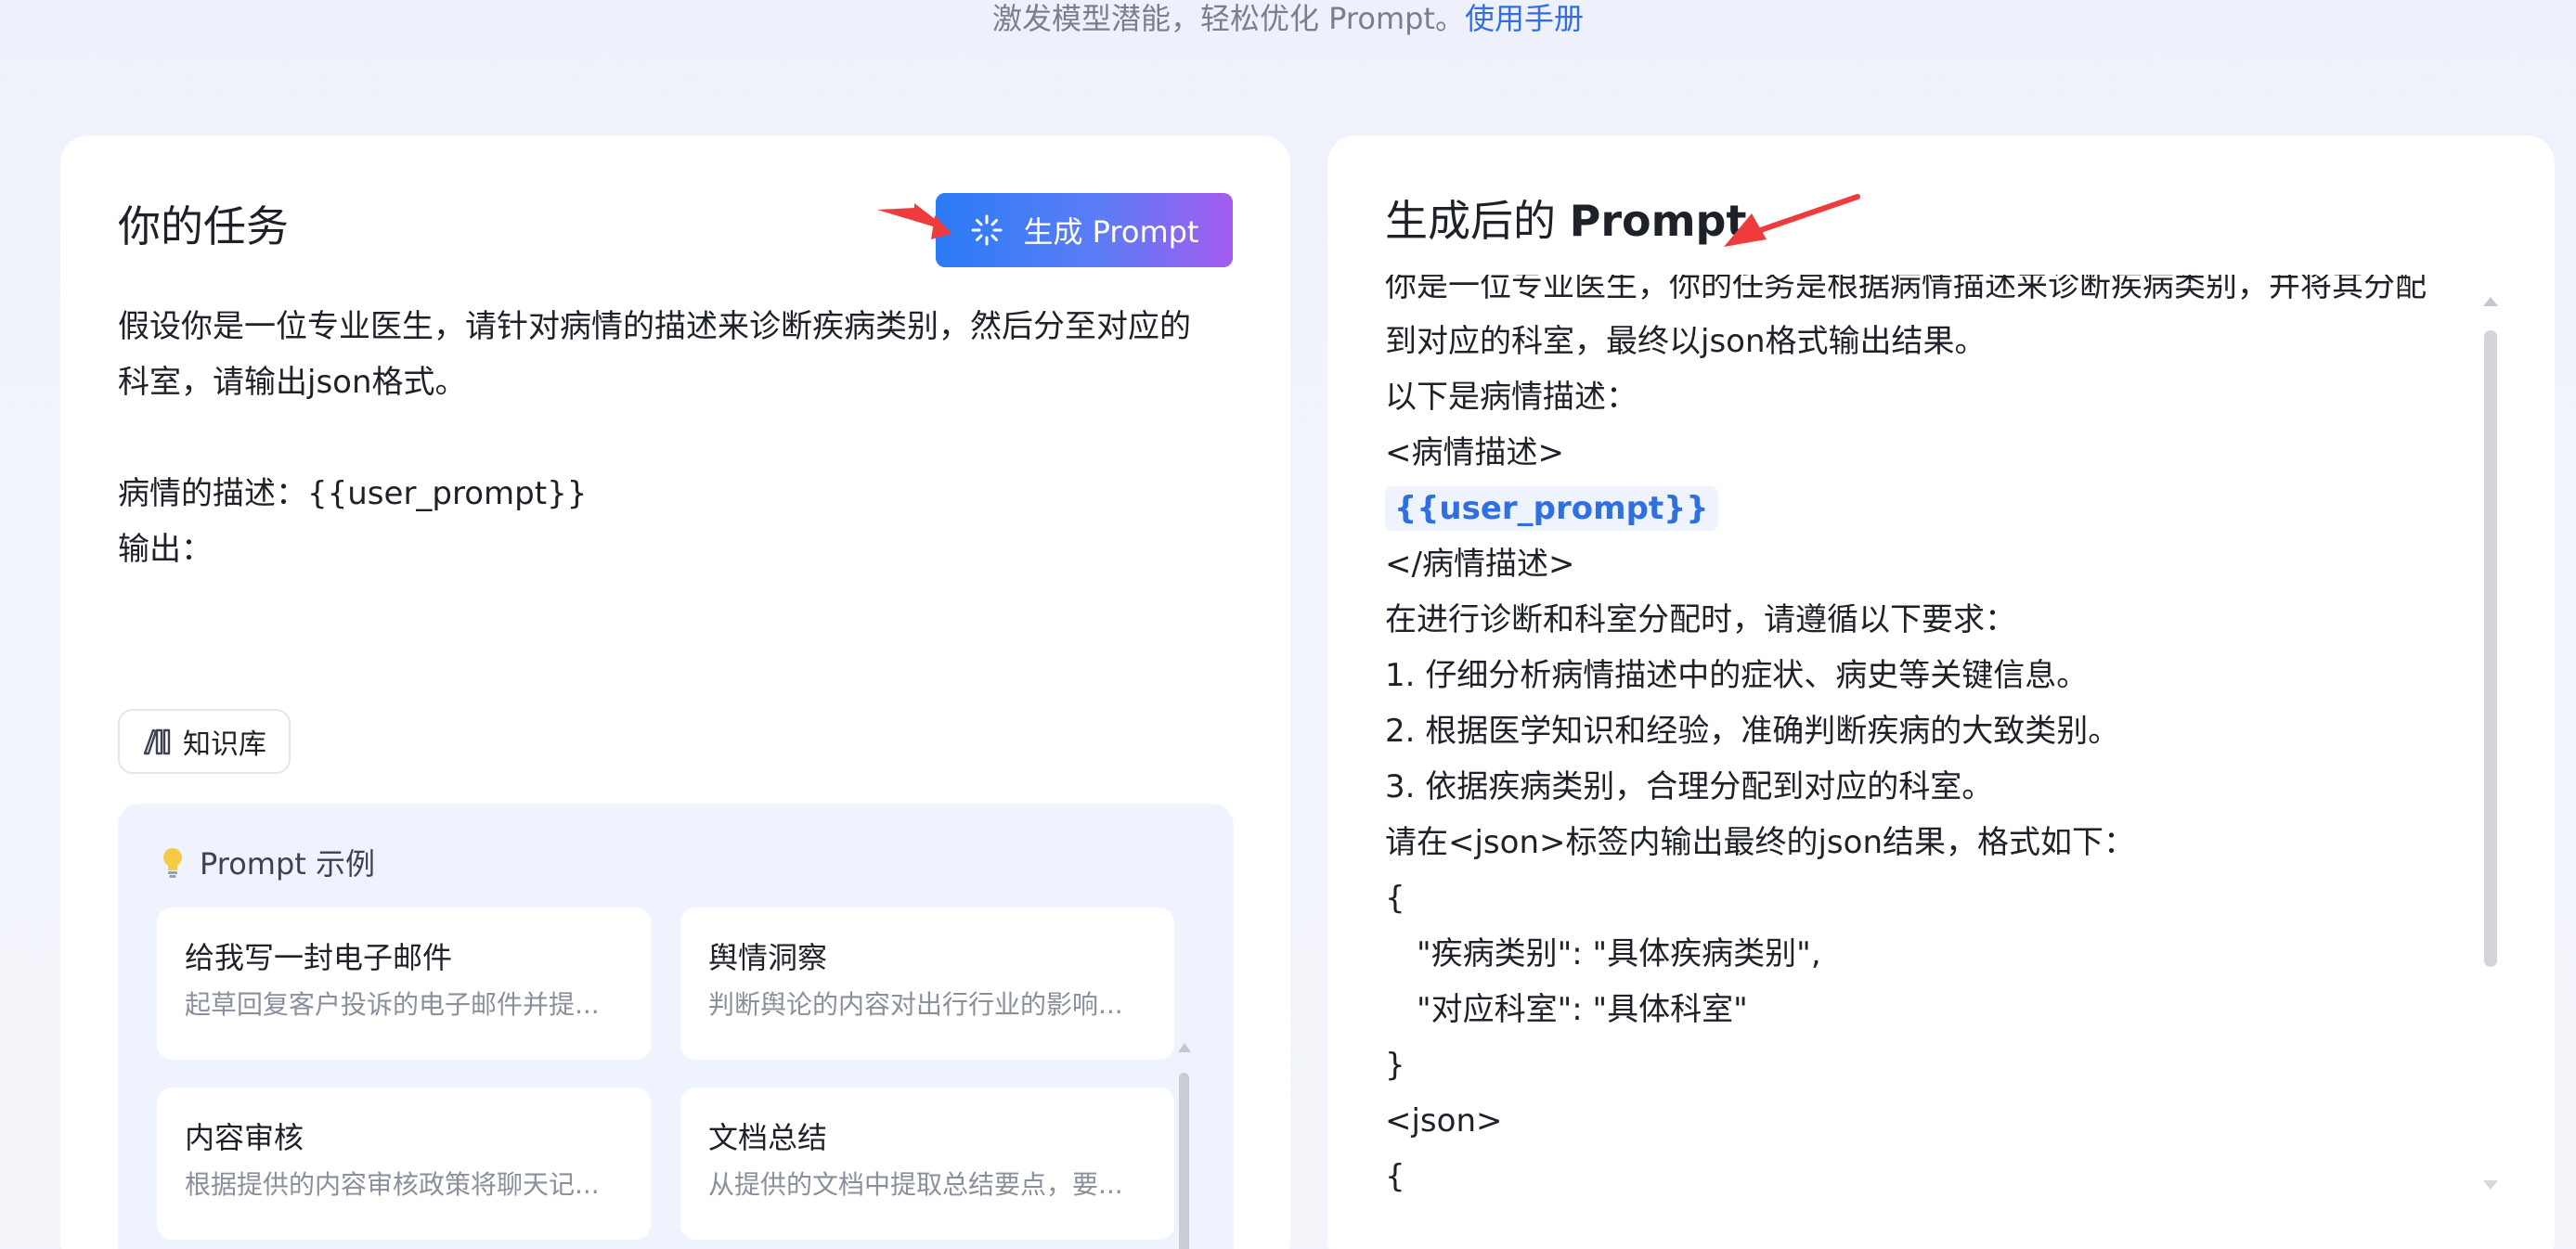  I want to click on result-line: 2. 根据医学知识和经验，准确判断疾病的大致类别。, so click(1752, 731).